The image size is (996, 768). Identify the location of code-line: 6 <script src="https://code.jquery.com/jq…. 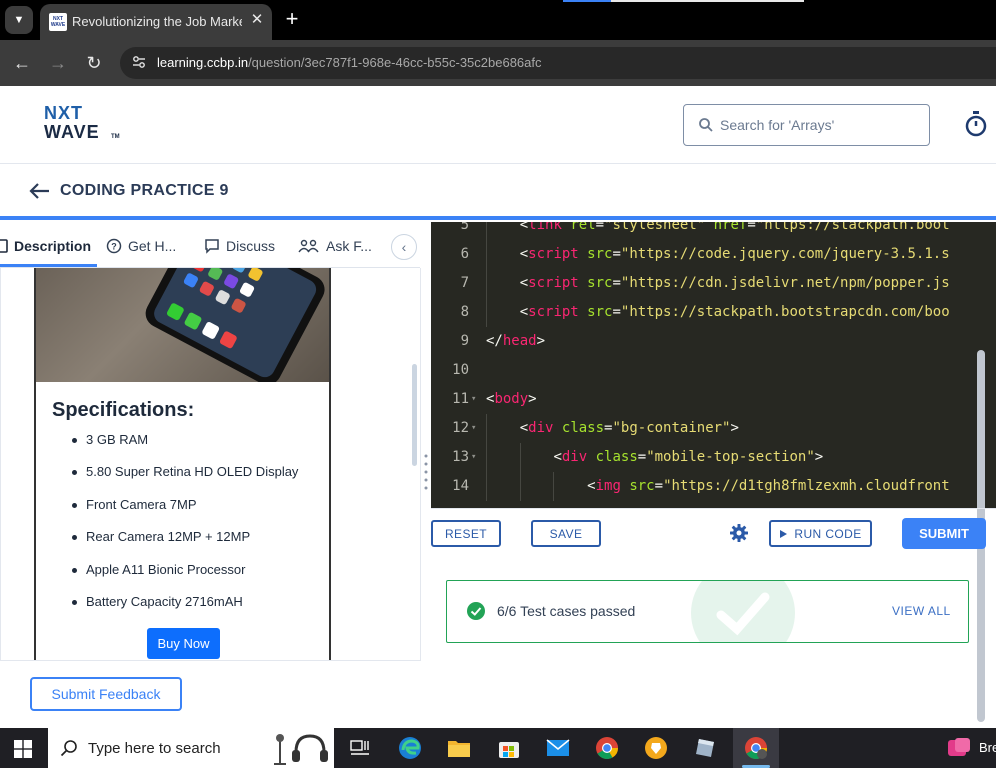
(713, 254).